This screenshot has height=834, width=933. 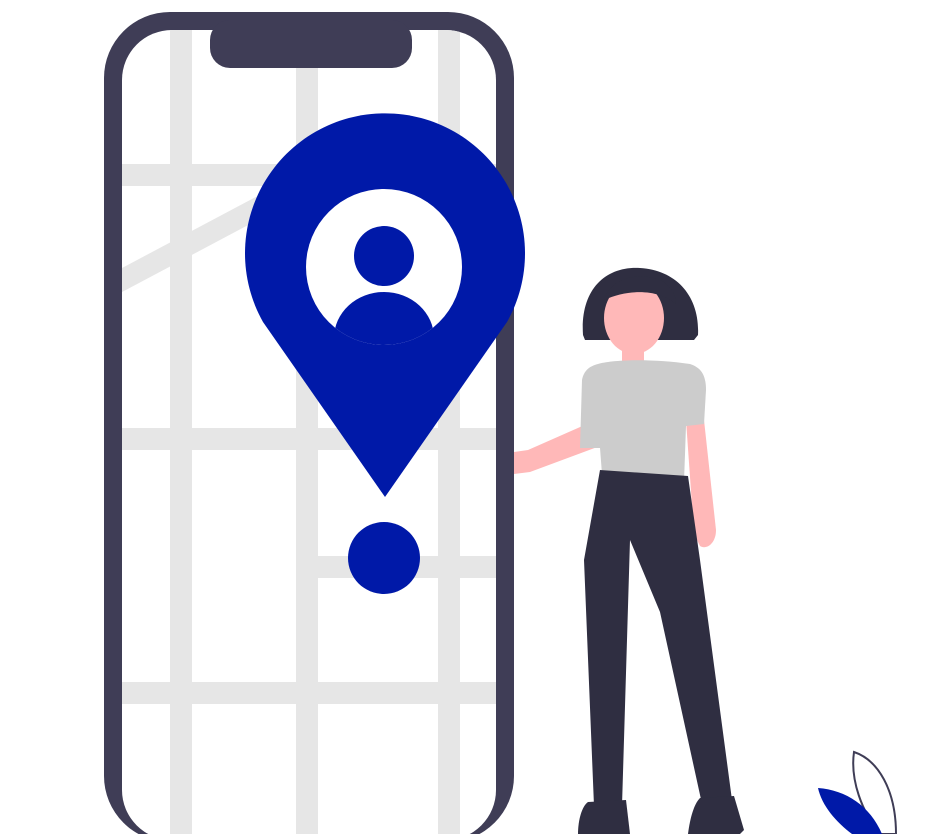 I want to click on avatar-head, so click(x=384, y=256).